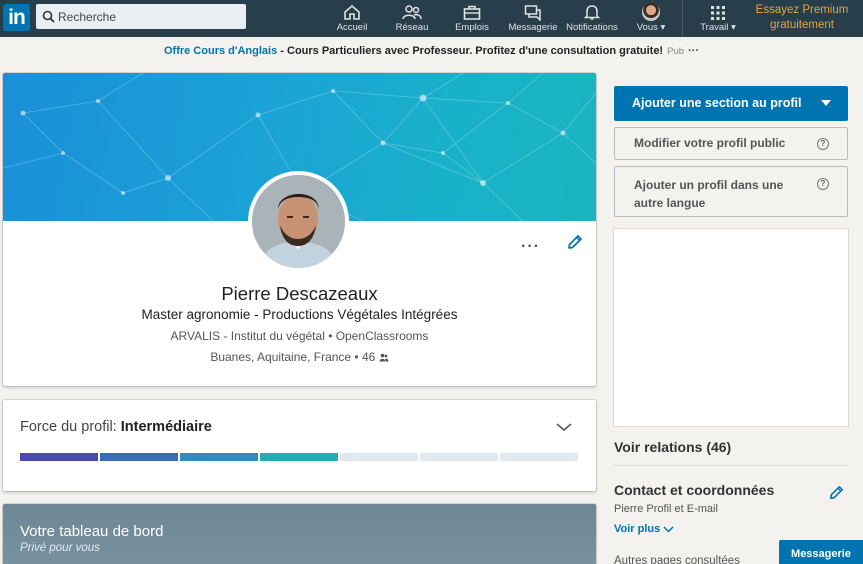 The image size is (863, 564). I want to click on add-profile-section-button: Ajouter une section au profil, so click(731, 103).